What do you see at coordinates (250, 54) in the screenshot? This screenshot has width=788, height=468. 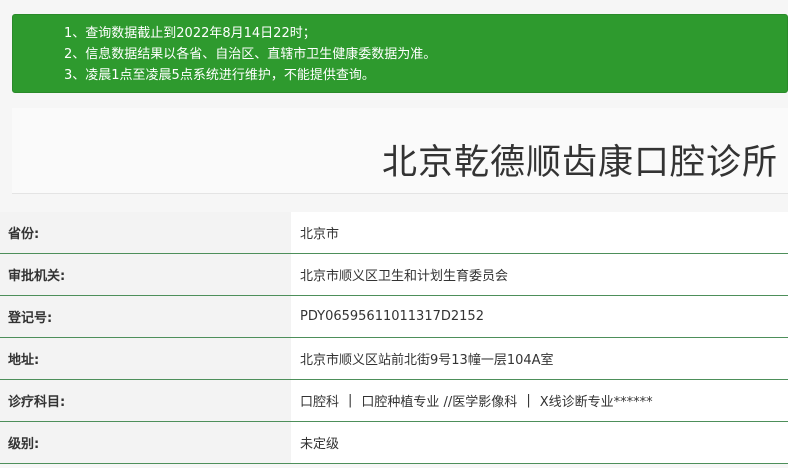 I see `notice-line: 2、信息数据结果以各省、自治区、直辖市卫生健康委数据为准。` at bounding box center [250, 54].